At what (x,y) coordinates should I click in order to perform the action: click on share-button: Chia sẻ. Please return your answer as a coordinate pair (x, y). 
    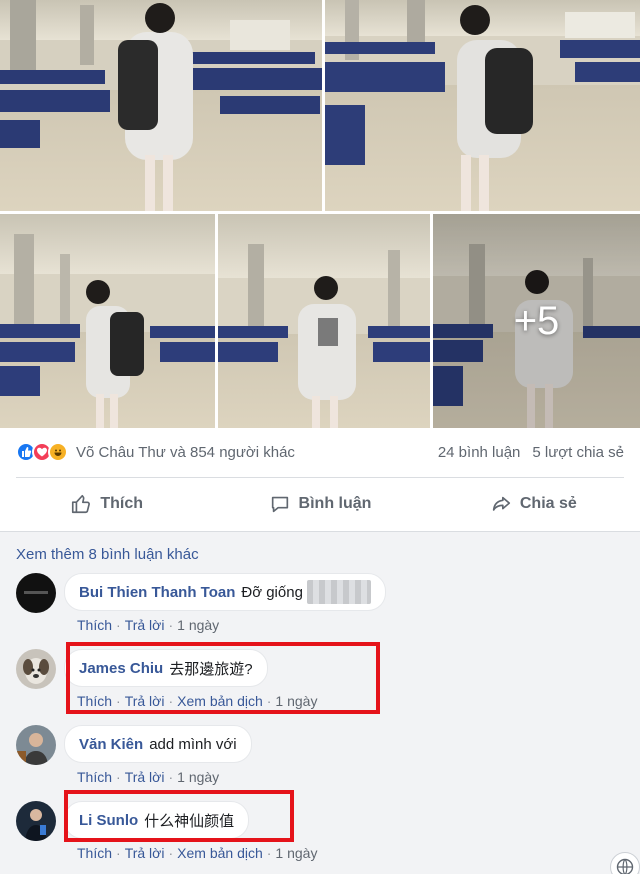
    Looking at the image, I should click on (533, 504).